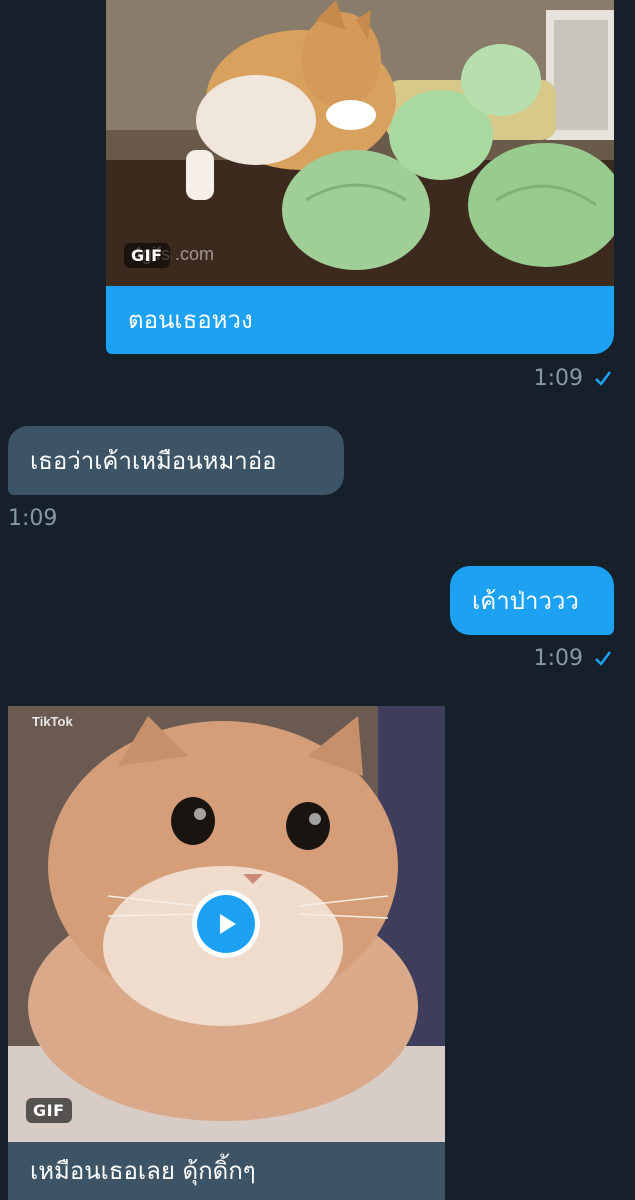 The image size is (635, 1200). Describe the element at coordinates (52, 721) in the screenshot. I see `tiktok-watermark: TikTok` at that location.